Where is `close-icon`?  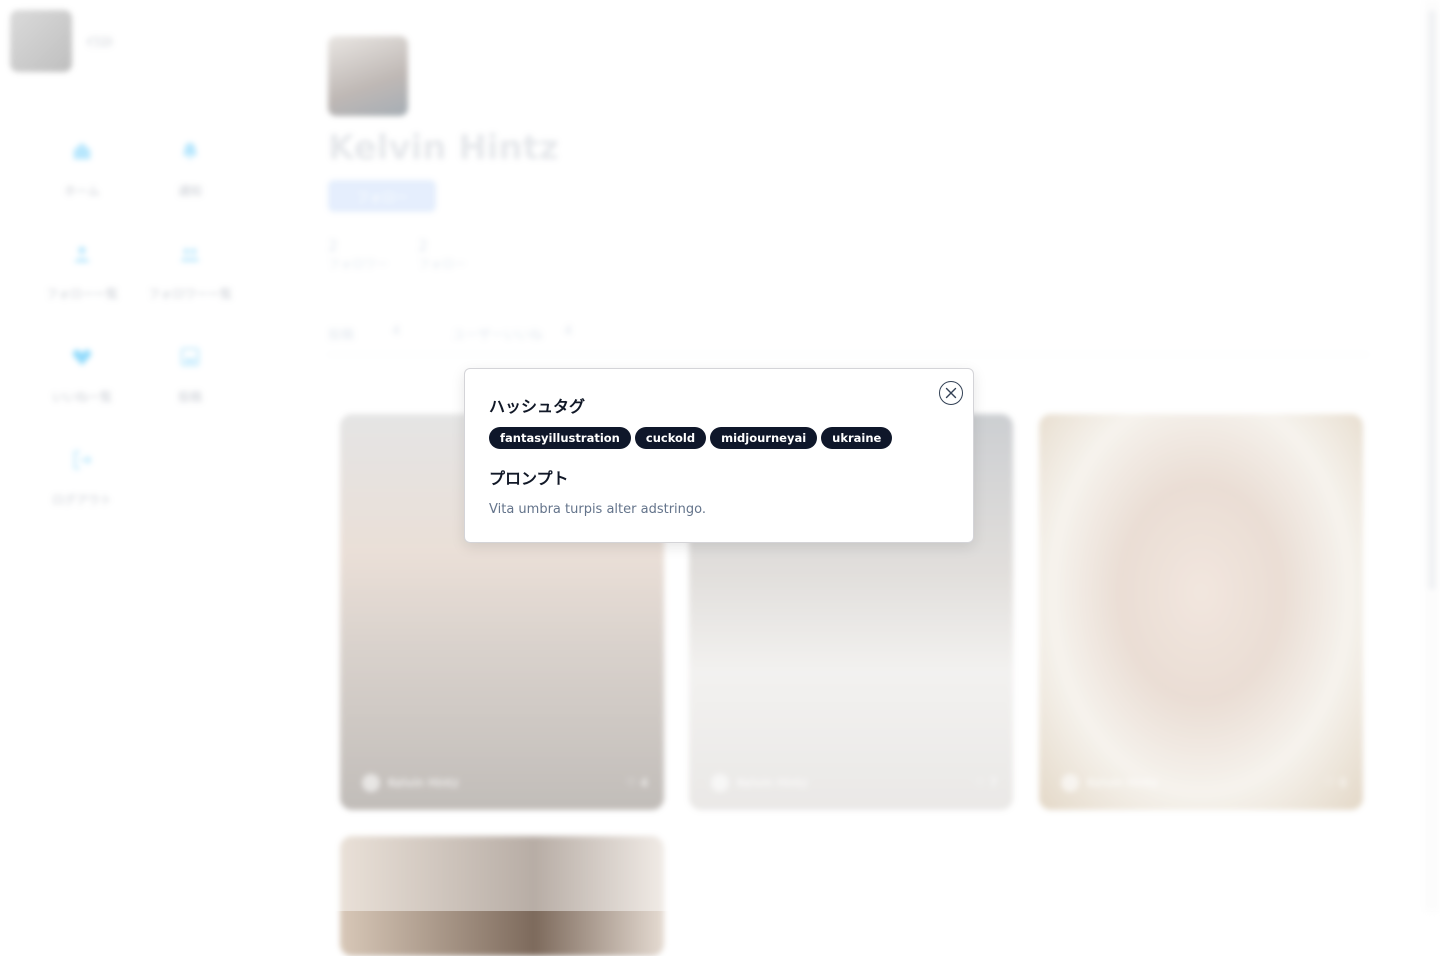 close-icon is located at coordinates (951, 393).